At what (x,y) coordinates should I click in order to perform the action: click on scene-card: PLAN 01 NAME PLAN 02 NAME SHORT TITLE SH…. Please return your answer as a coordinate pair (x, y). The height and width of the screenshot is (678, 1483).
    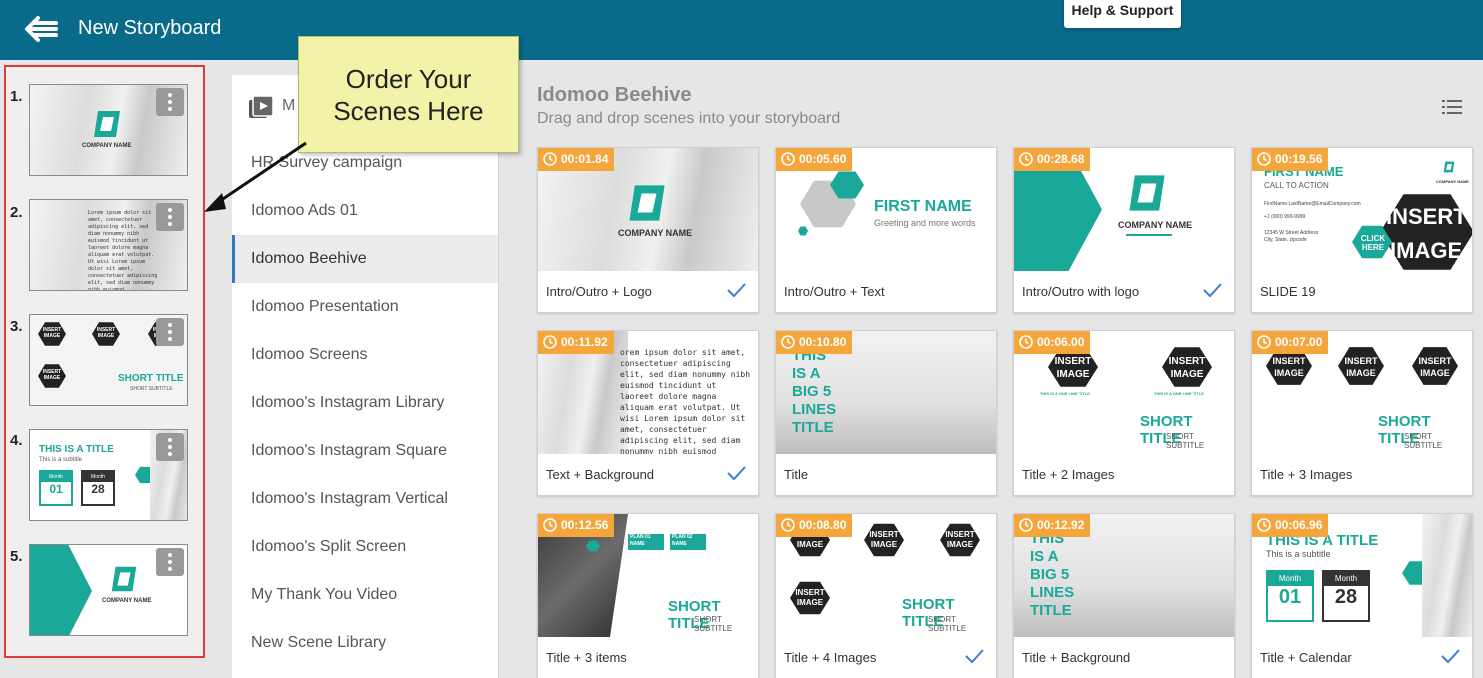
    Looking at the image, I should click on (648, 595).